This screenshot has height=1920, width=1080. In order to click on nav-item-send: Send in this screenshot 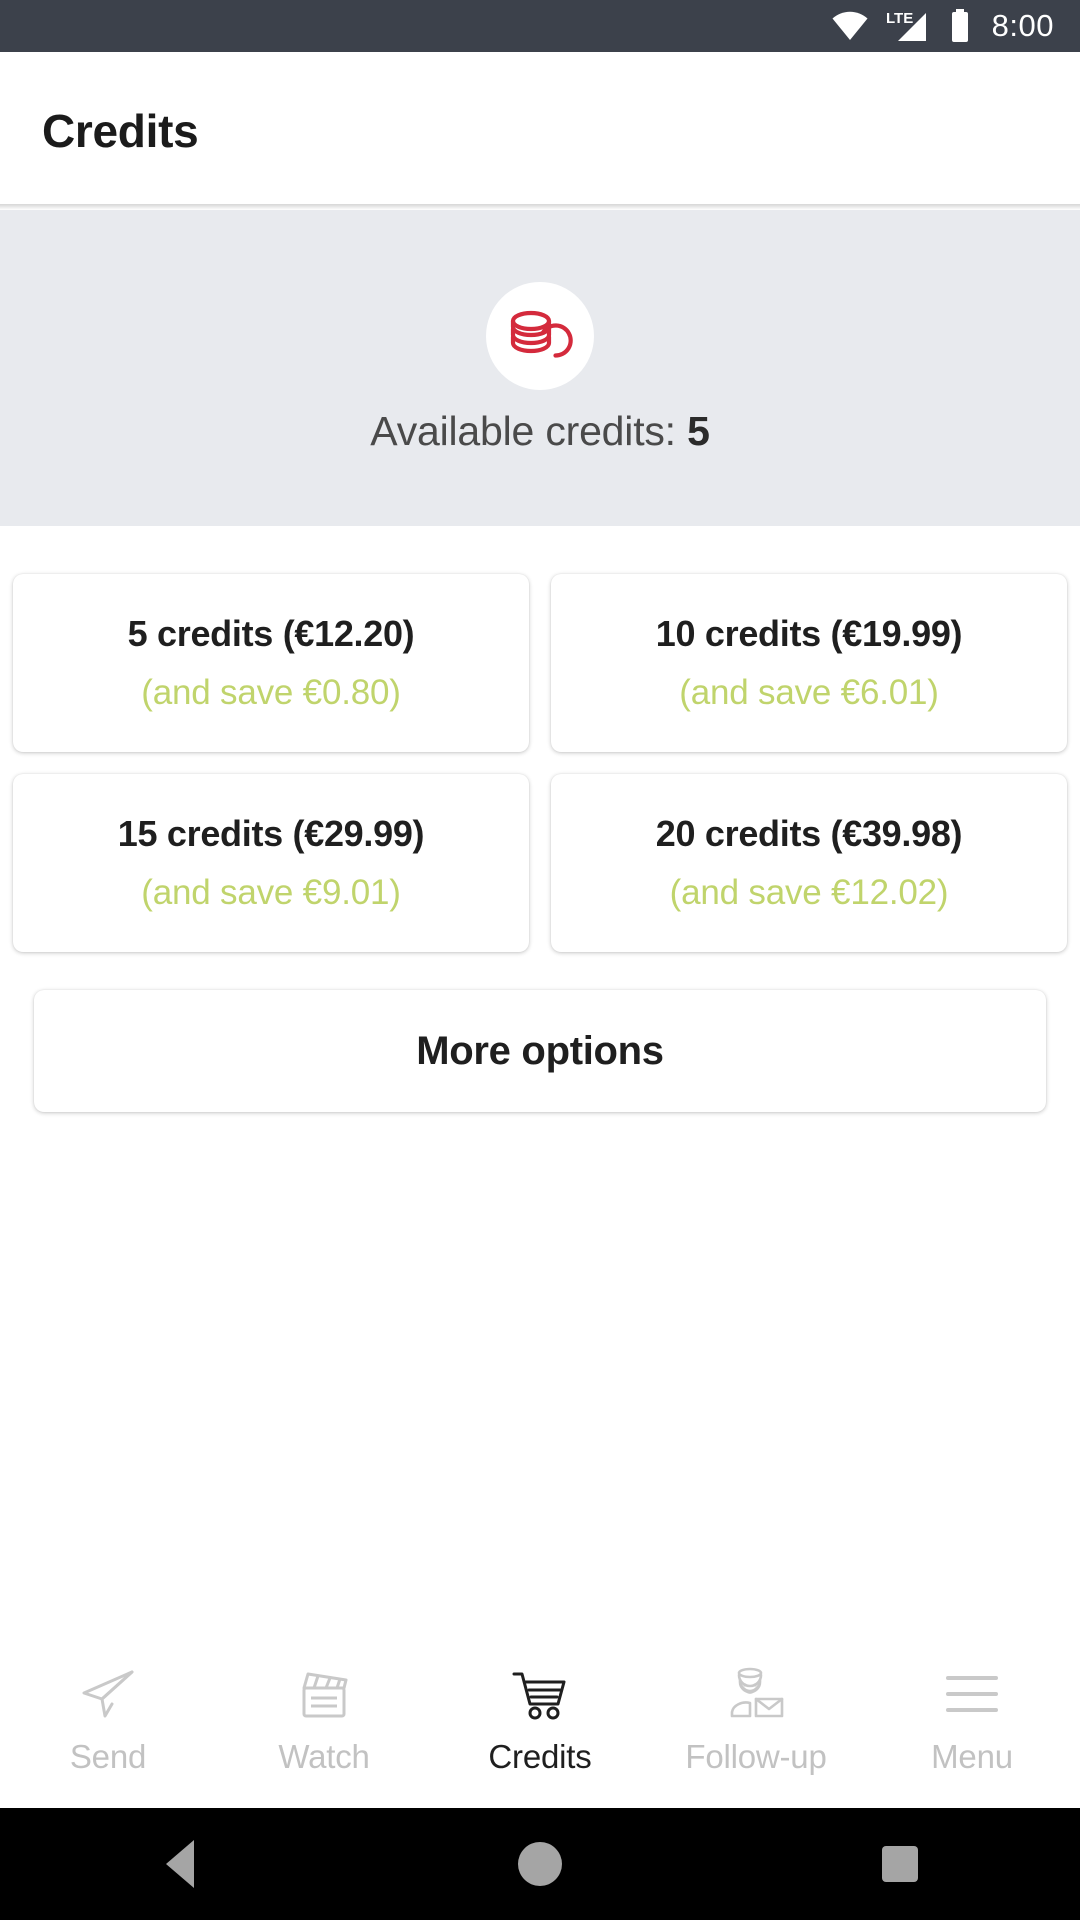, I will do `click(108, 1720)`.